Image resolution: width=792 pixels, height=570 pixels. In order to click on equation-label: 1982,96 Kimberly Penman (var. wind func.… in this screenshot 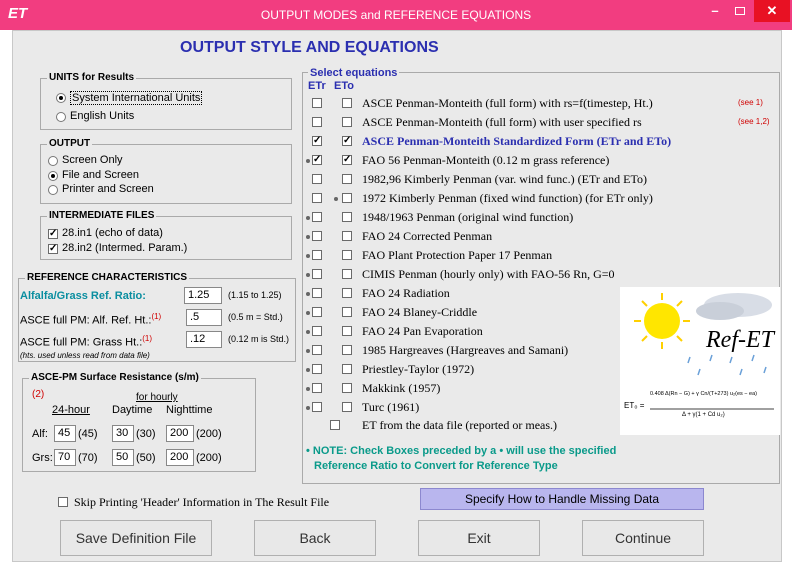, I will do `click(504, 179)`.